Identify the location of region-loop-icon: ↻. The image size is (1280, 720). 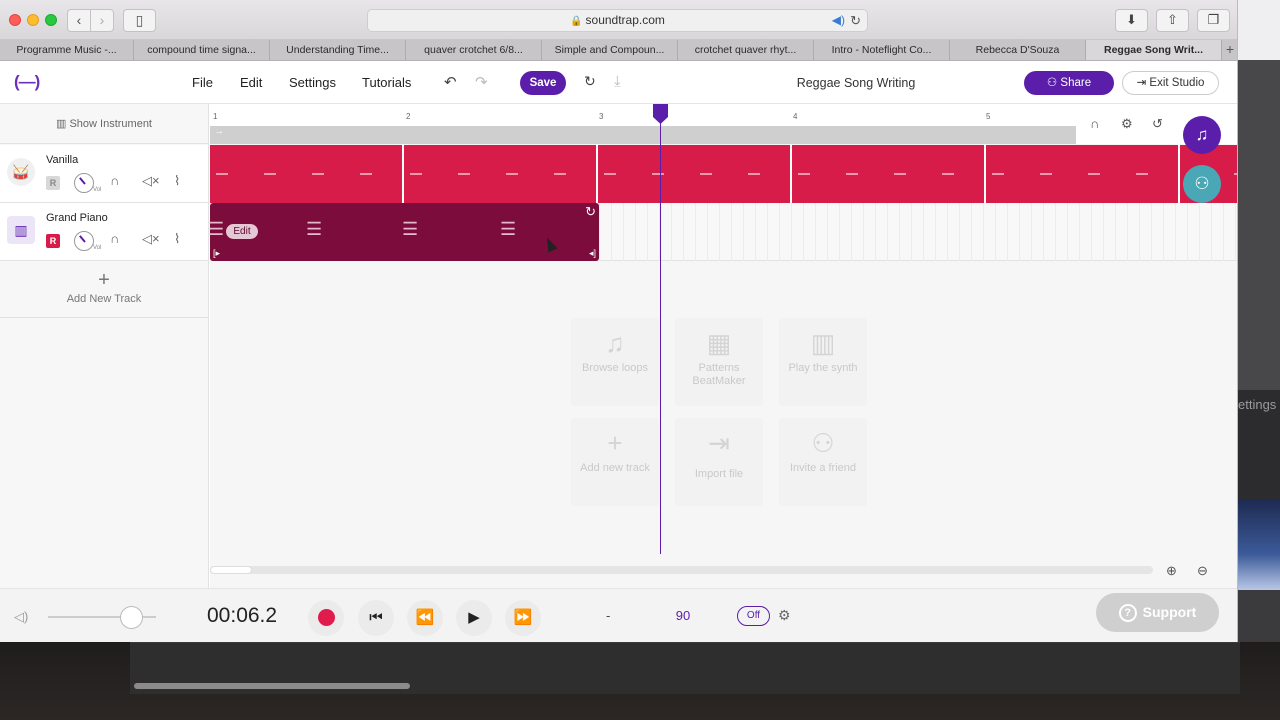
(590, 212).